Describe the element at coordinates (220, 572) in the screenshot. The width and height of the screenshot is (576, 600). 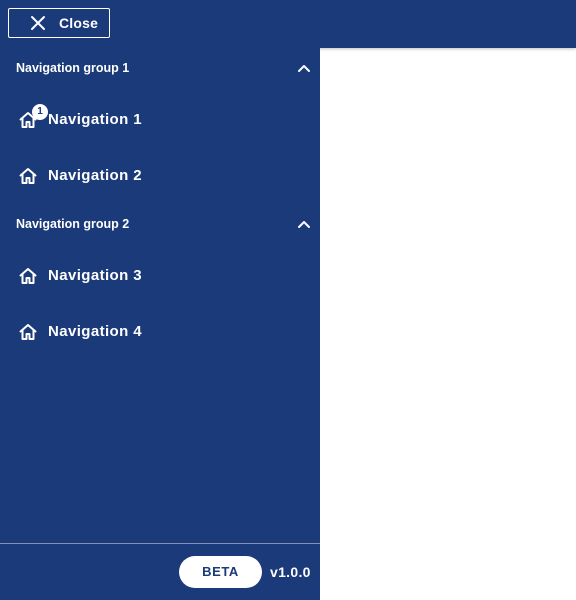
I see `beta-badge: BETA` at that location.